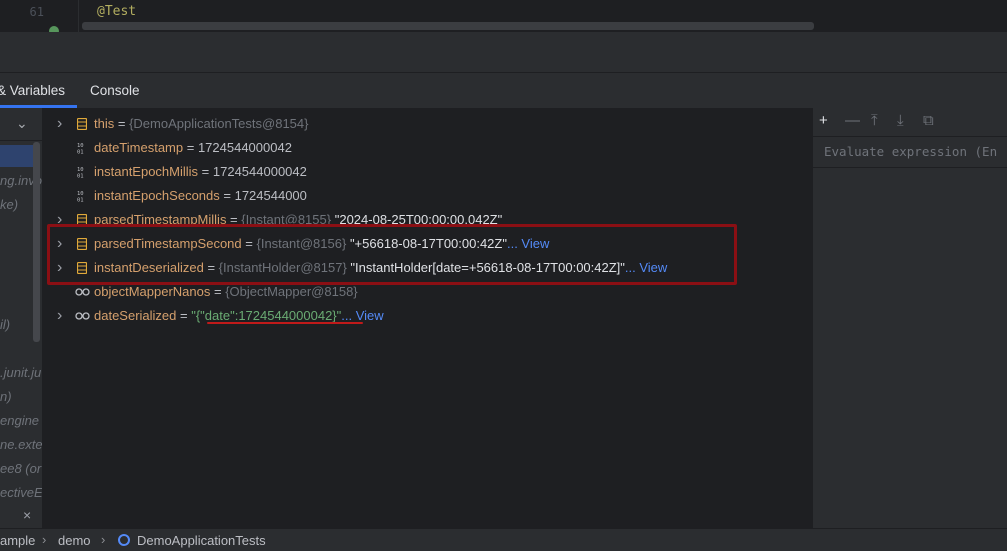 The height and width of the screenshot is (551, 1007). Describe the element at coordinates (32, 90) in the screenshot. I see `tab-threads-variables: & Variables` at that location.